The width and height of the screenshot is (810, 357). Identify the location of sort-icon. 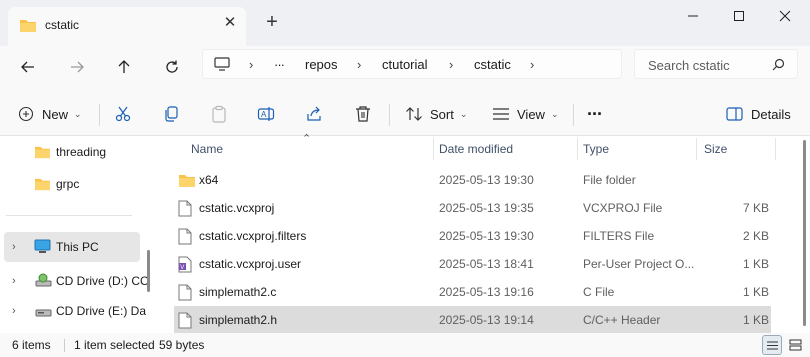
(414, 114).